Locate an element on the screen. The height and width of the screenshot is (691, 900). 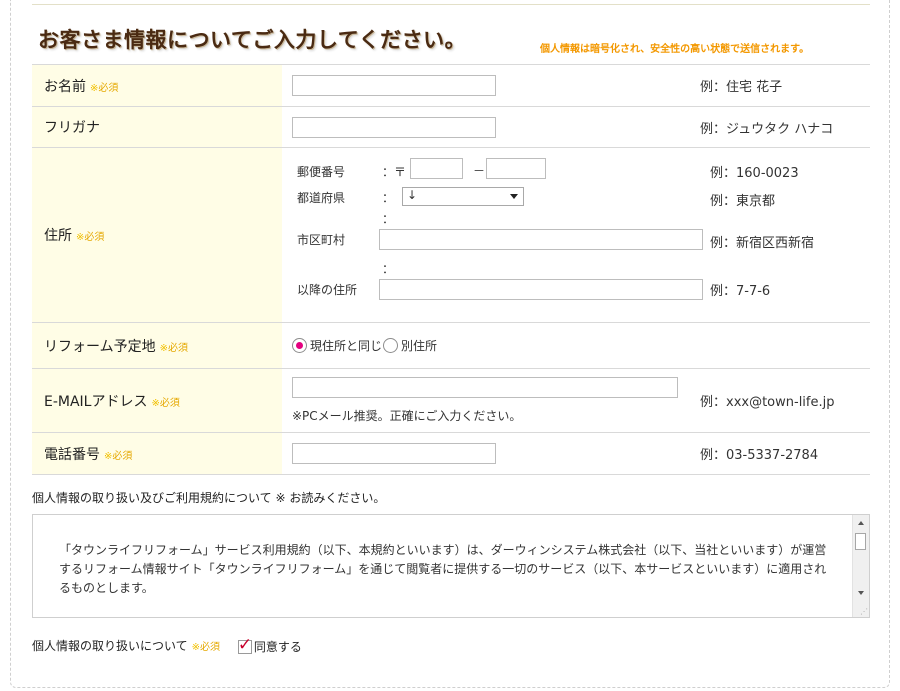
pref-row: 都道府県 ： ↓ is located at coordinates (496, 197).